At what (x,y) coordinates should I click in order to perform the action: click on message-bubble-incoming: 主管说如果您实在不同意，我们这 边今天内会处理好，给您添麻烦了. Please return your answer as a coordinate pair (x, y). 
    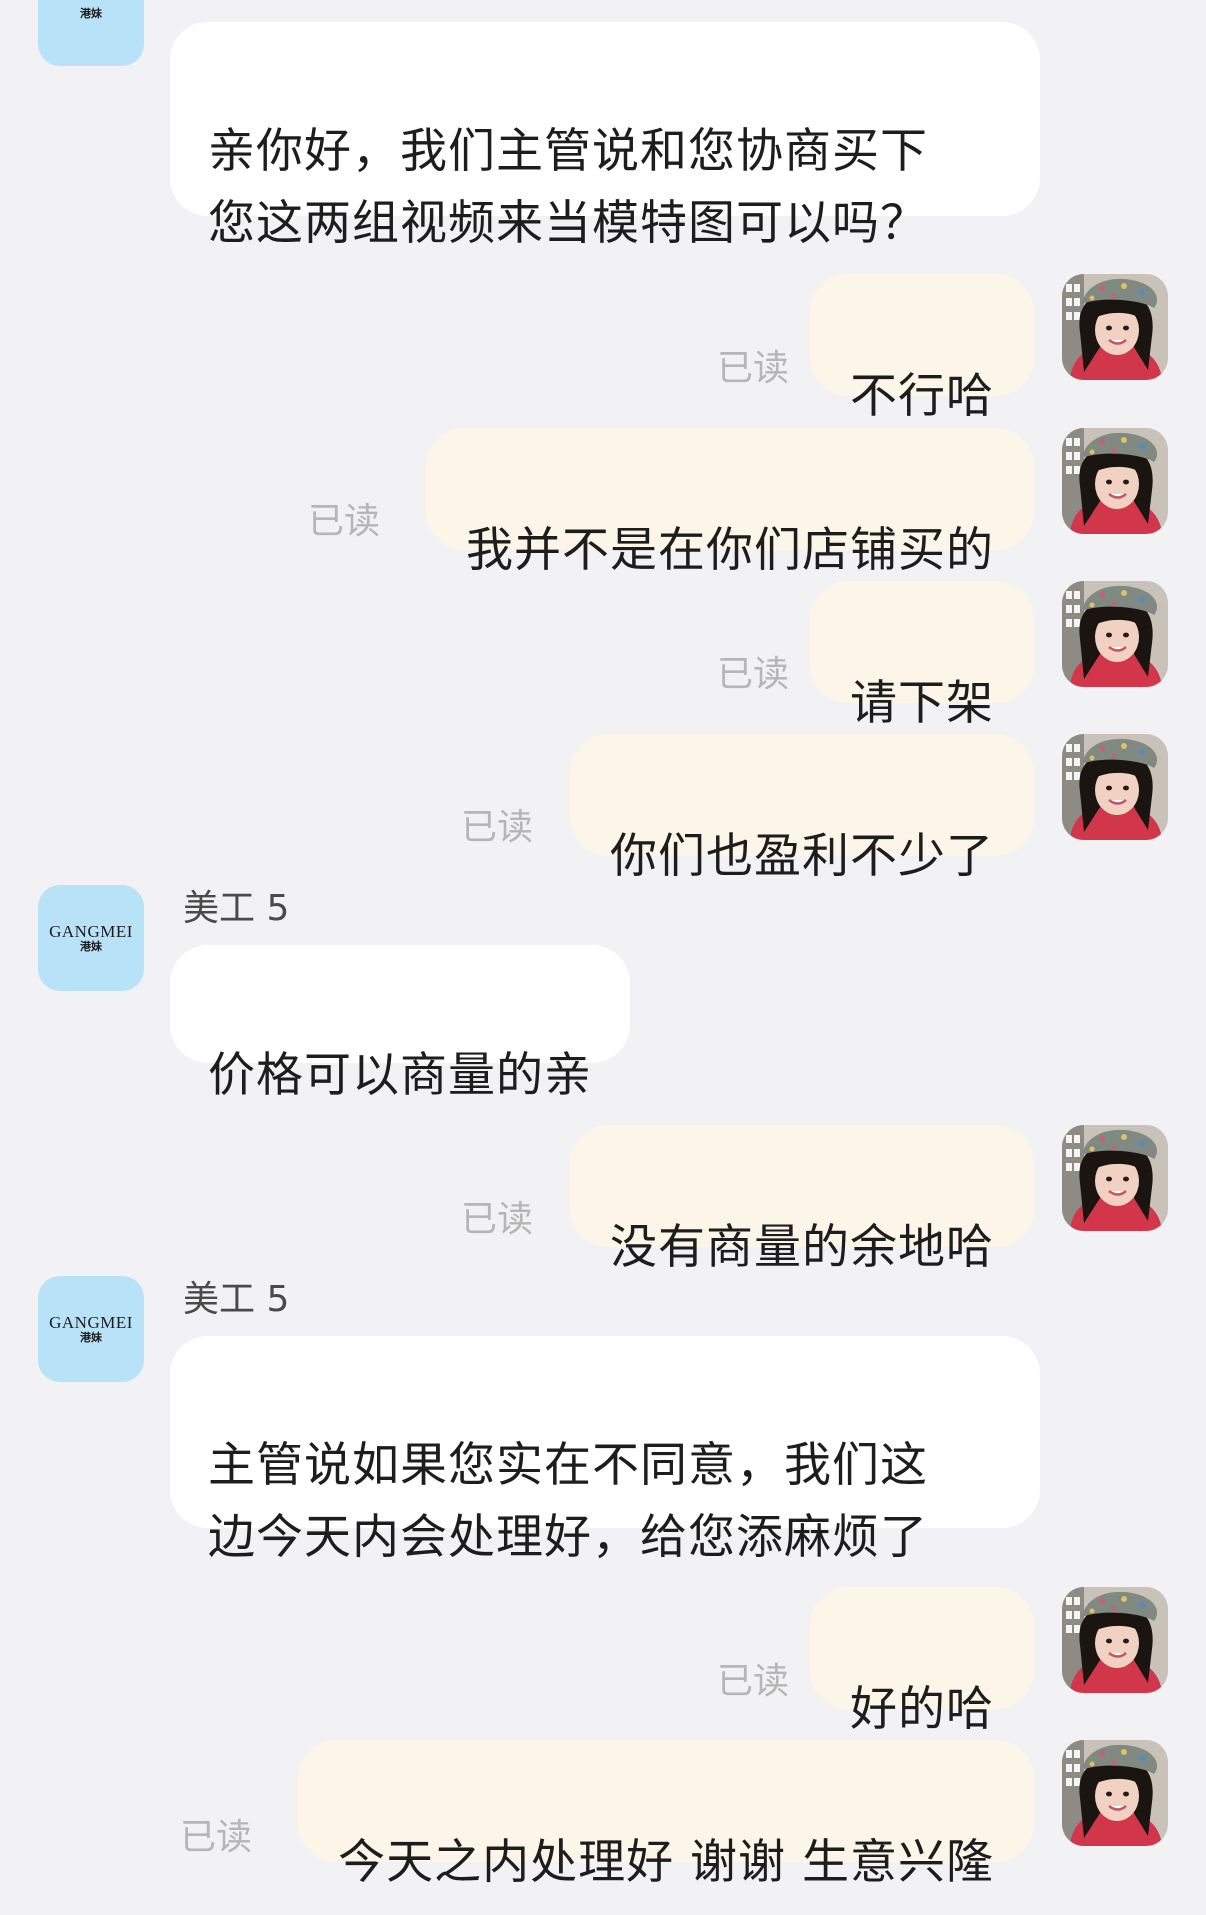
    Looking at the image, I should click on (605, 1450).